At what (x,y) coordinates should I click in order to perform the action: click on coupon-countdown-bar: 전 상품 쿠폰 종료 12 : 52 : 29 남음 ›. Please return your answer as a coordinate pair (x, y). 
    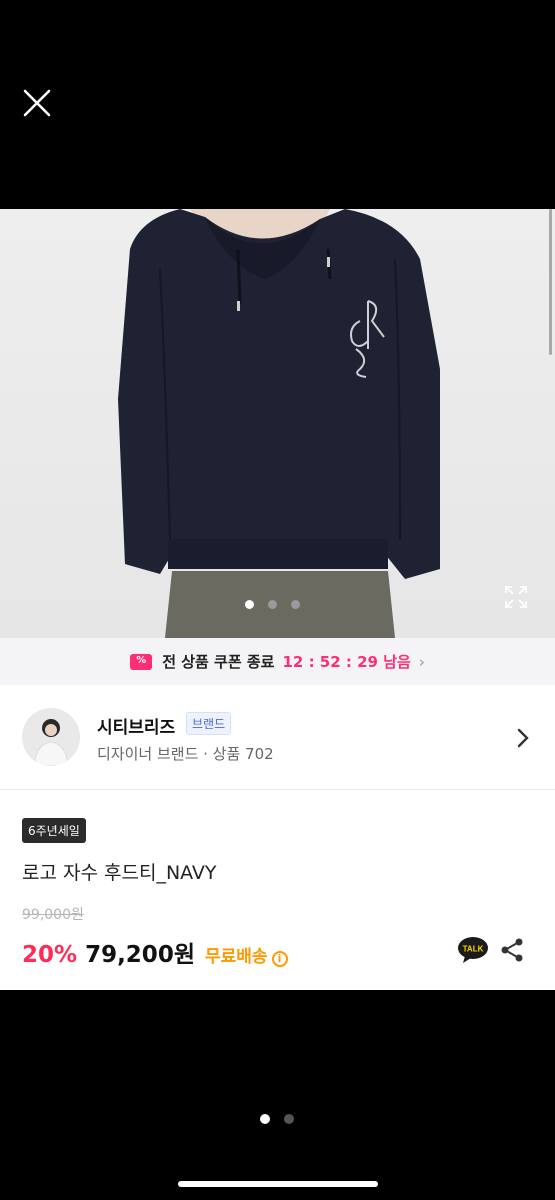
    Looking at the image, I should click on (277, 661).